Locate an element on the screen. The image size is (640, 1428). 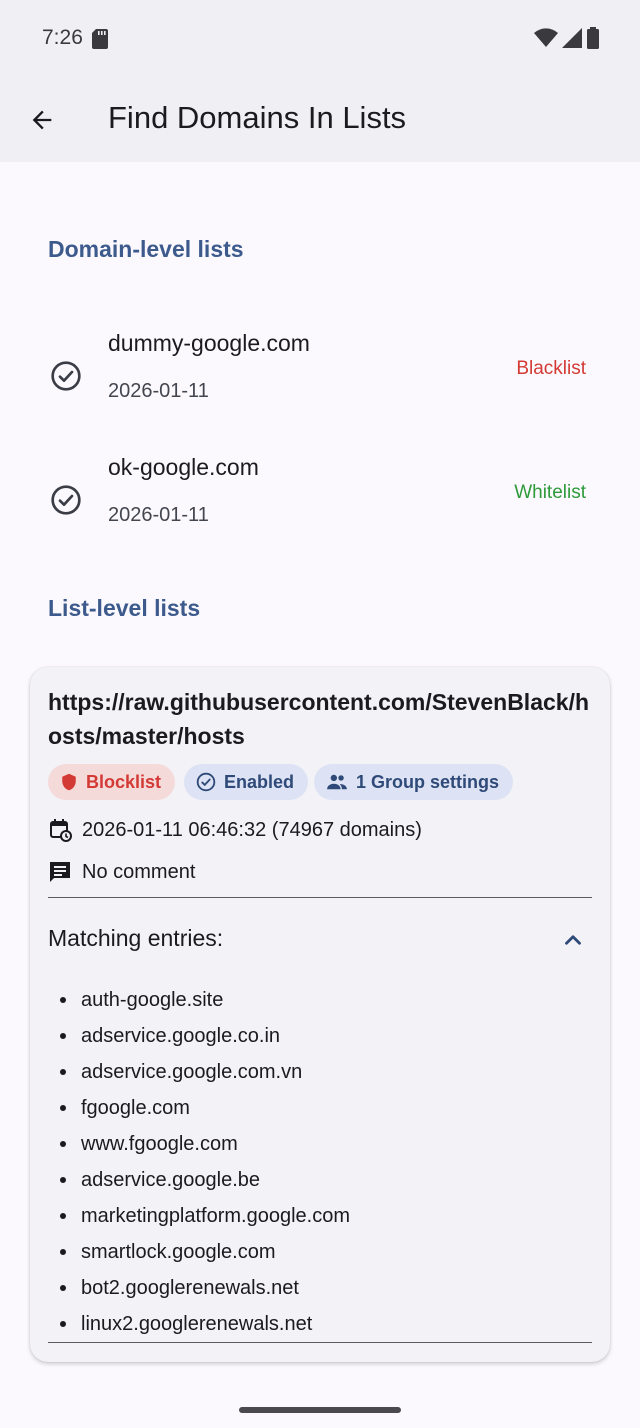
back-button is located at coordinates (42, 120).